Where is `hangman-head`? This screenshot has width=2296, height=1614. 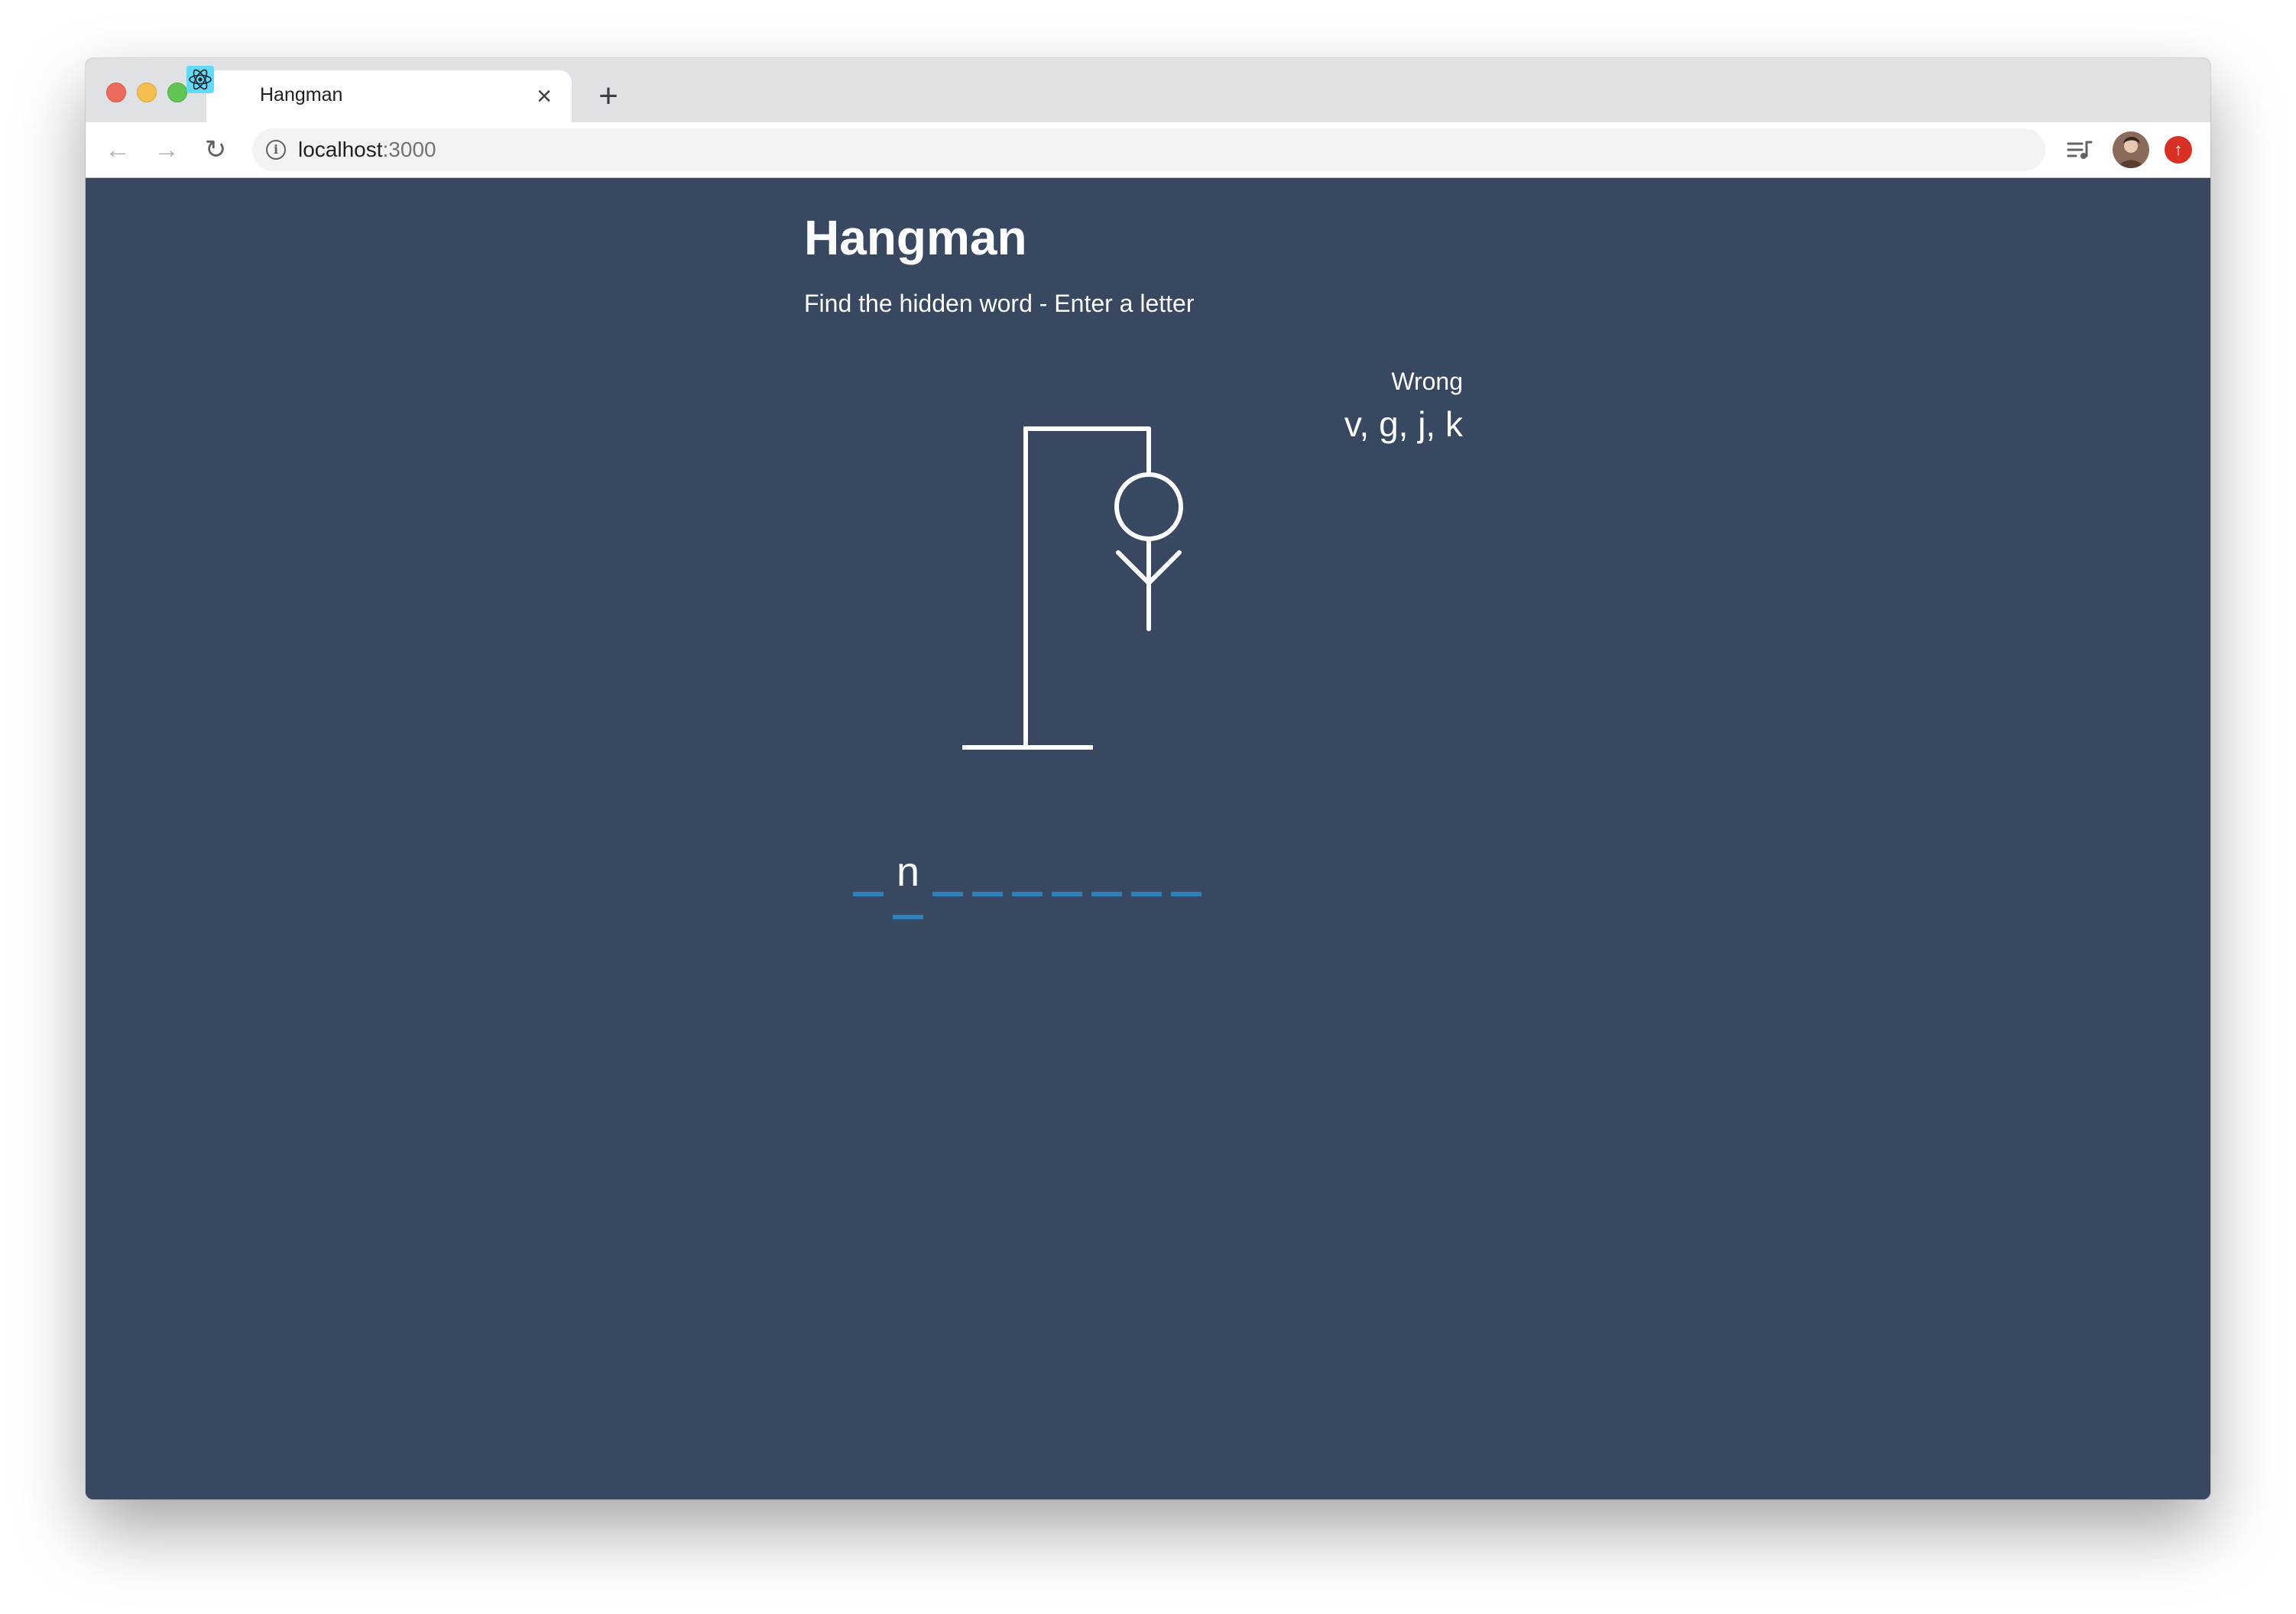 hangman-head is located at coordinates (1148, 506).